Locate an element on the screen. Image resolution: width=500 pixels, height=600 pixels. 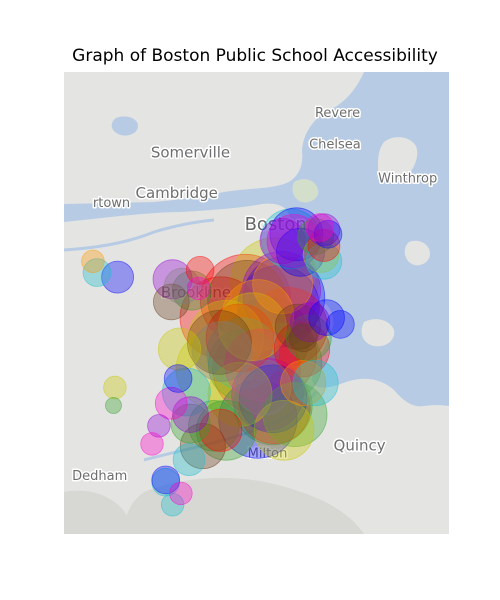
place-label-winthrop: Winthrop is located at coordinates (407, 178).